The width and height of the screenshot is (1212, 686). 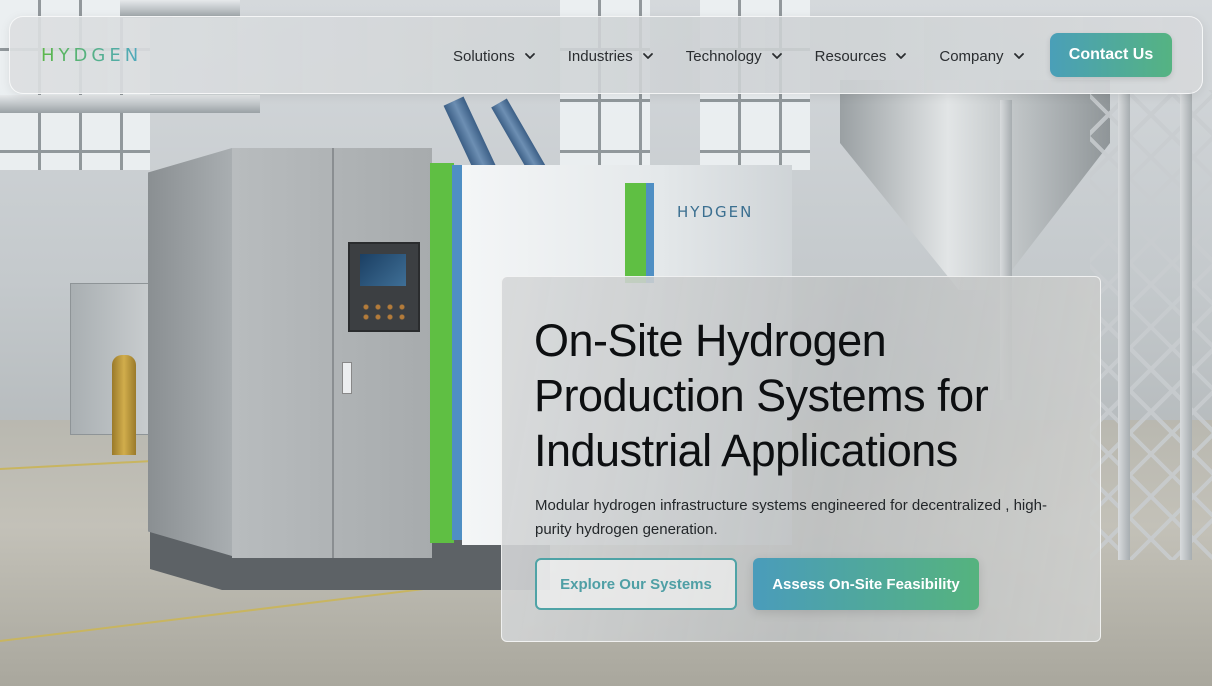 What do you see at coordinates (600, 56) in the screenshot?
I see `nav-item-label: Industries` at bounding box center [600, 56].